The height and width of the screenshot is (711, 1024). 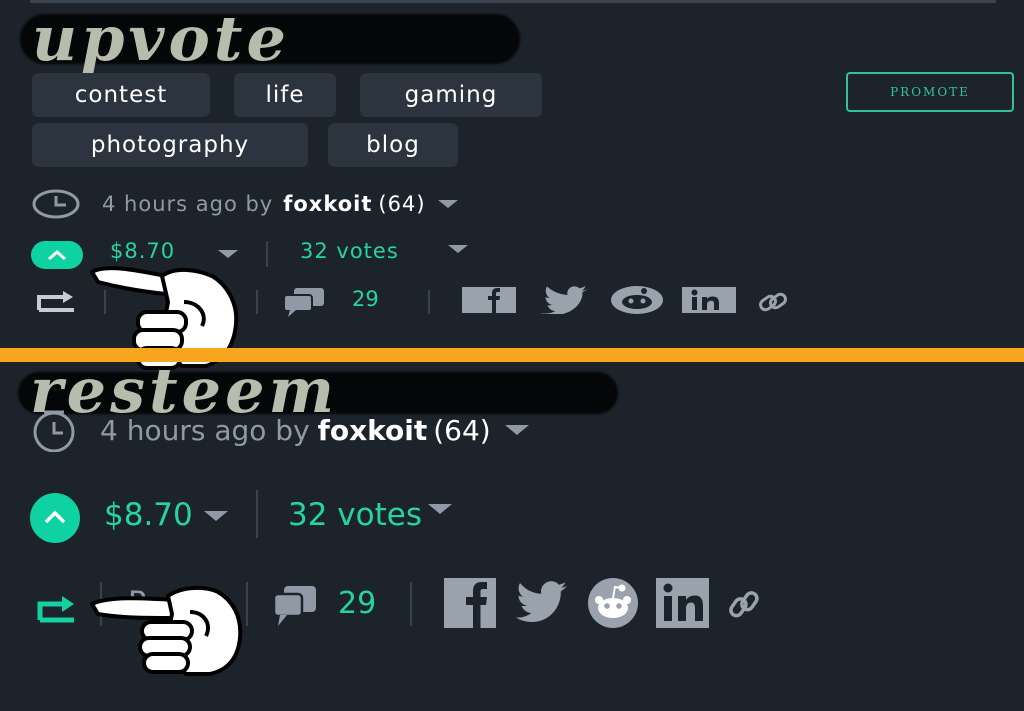 I want to click on tag-gaming: gaming, so click(x=451, y=95).